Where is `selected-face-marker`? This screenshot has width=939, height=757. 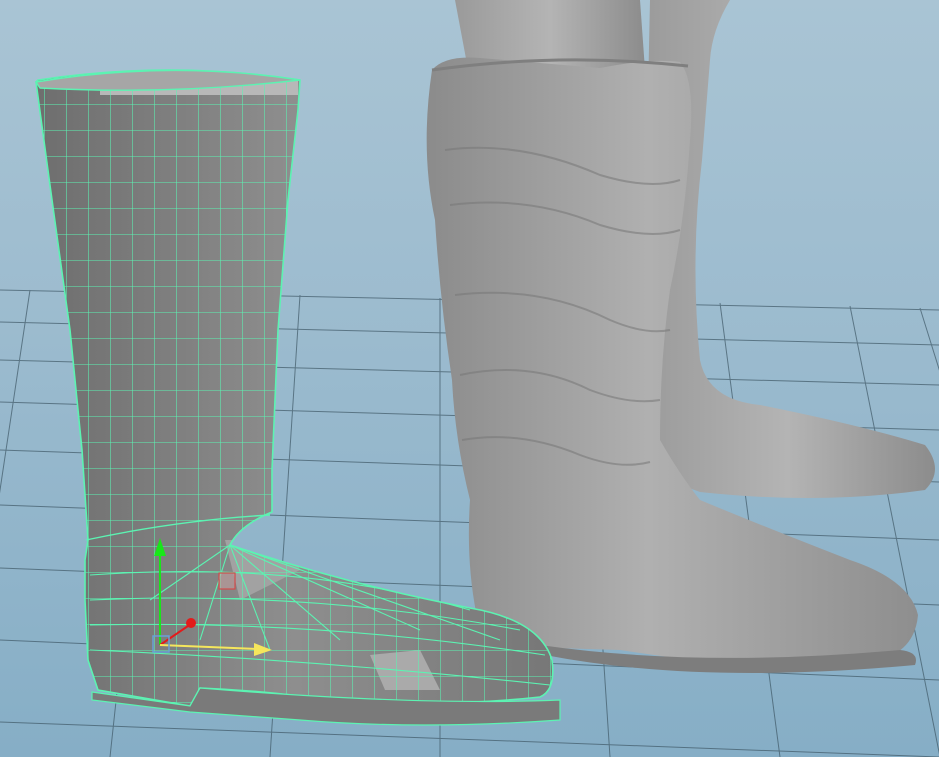
selected-face-marker is located at coordinates (227, 581).